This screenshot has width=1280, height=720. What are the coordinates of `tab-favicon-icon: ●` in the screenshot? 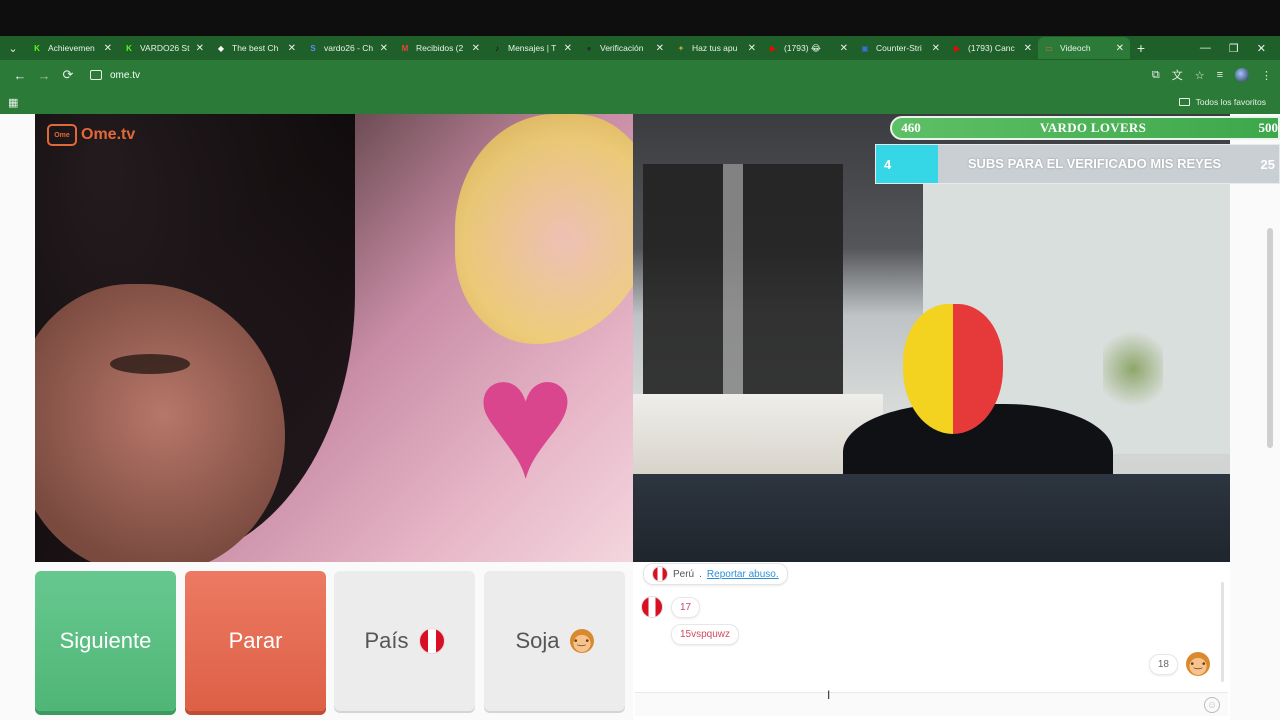 It's located at (589, 48).